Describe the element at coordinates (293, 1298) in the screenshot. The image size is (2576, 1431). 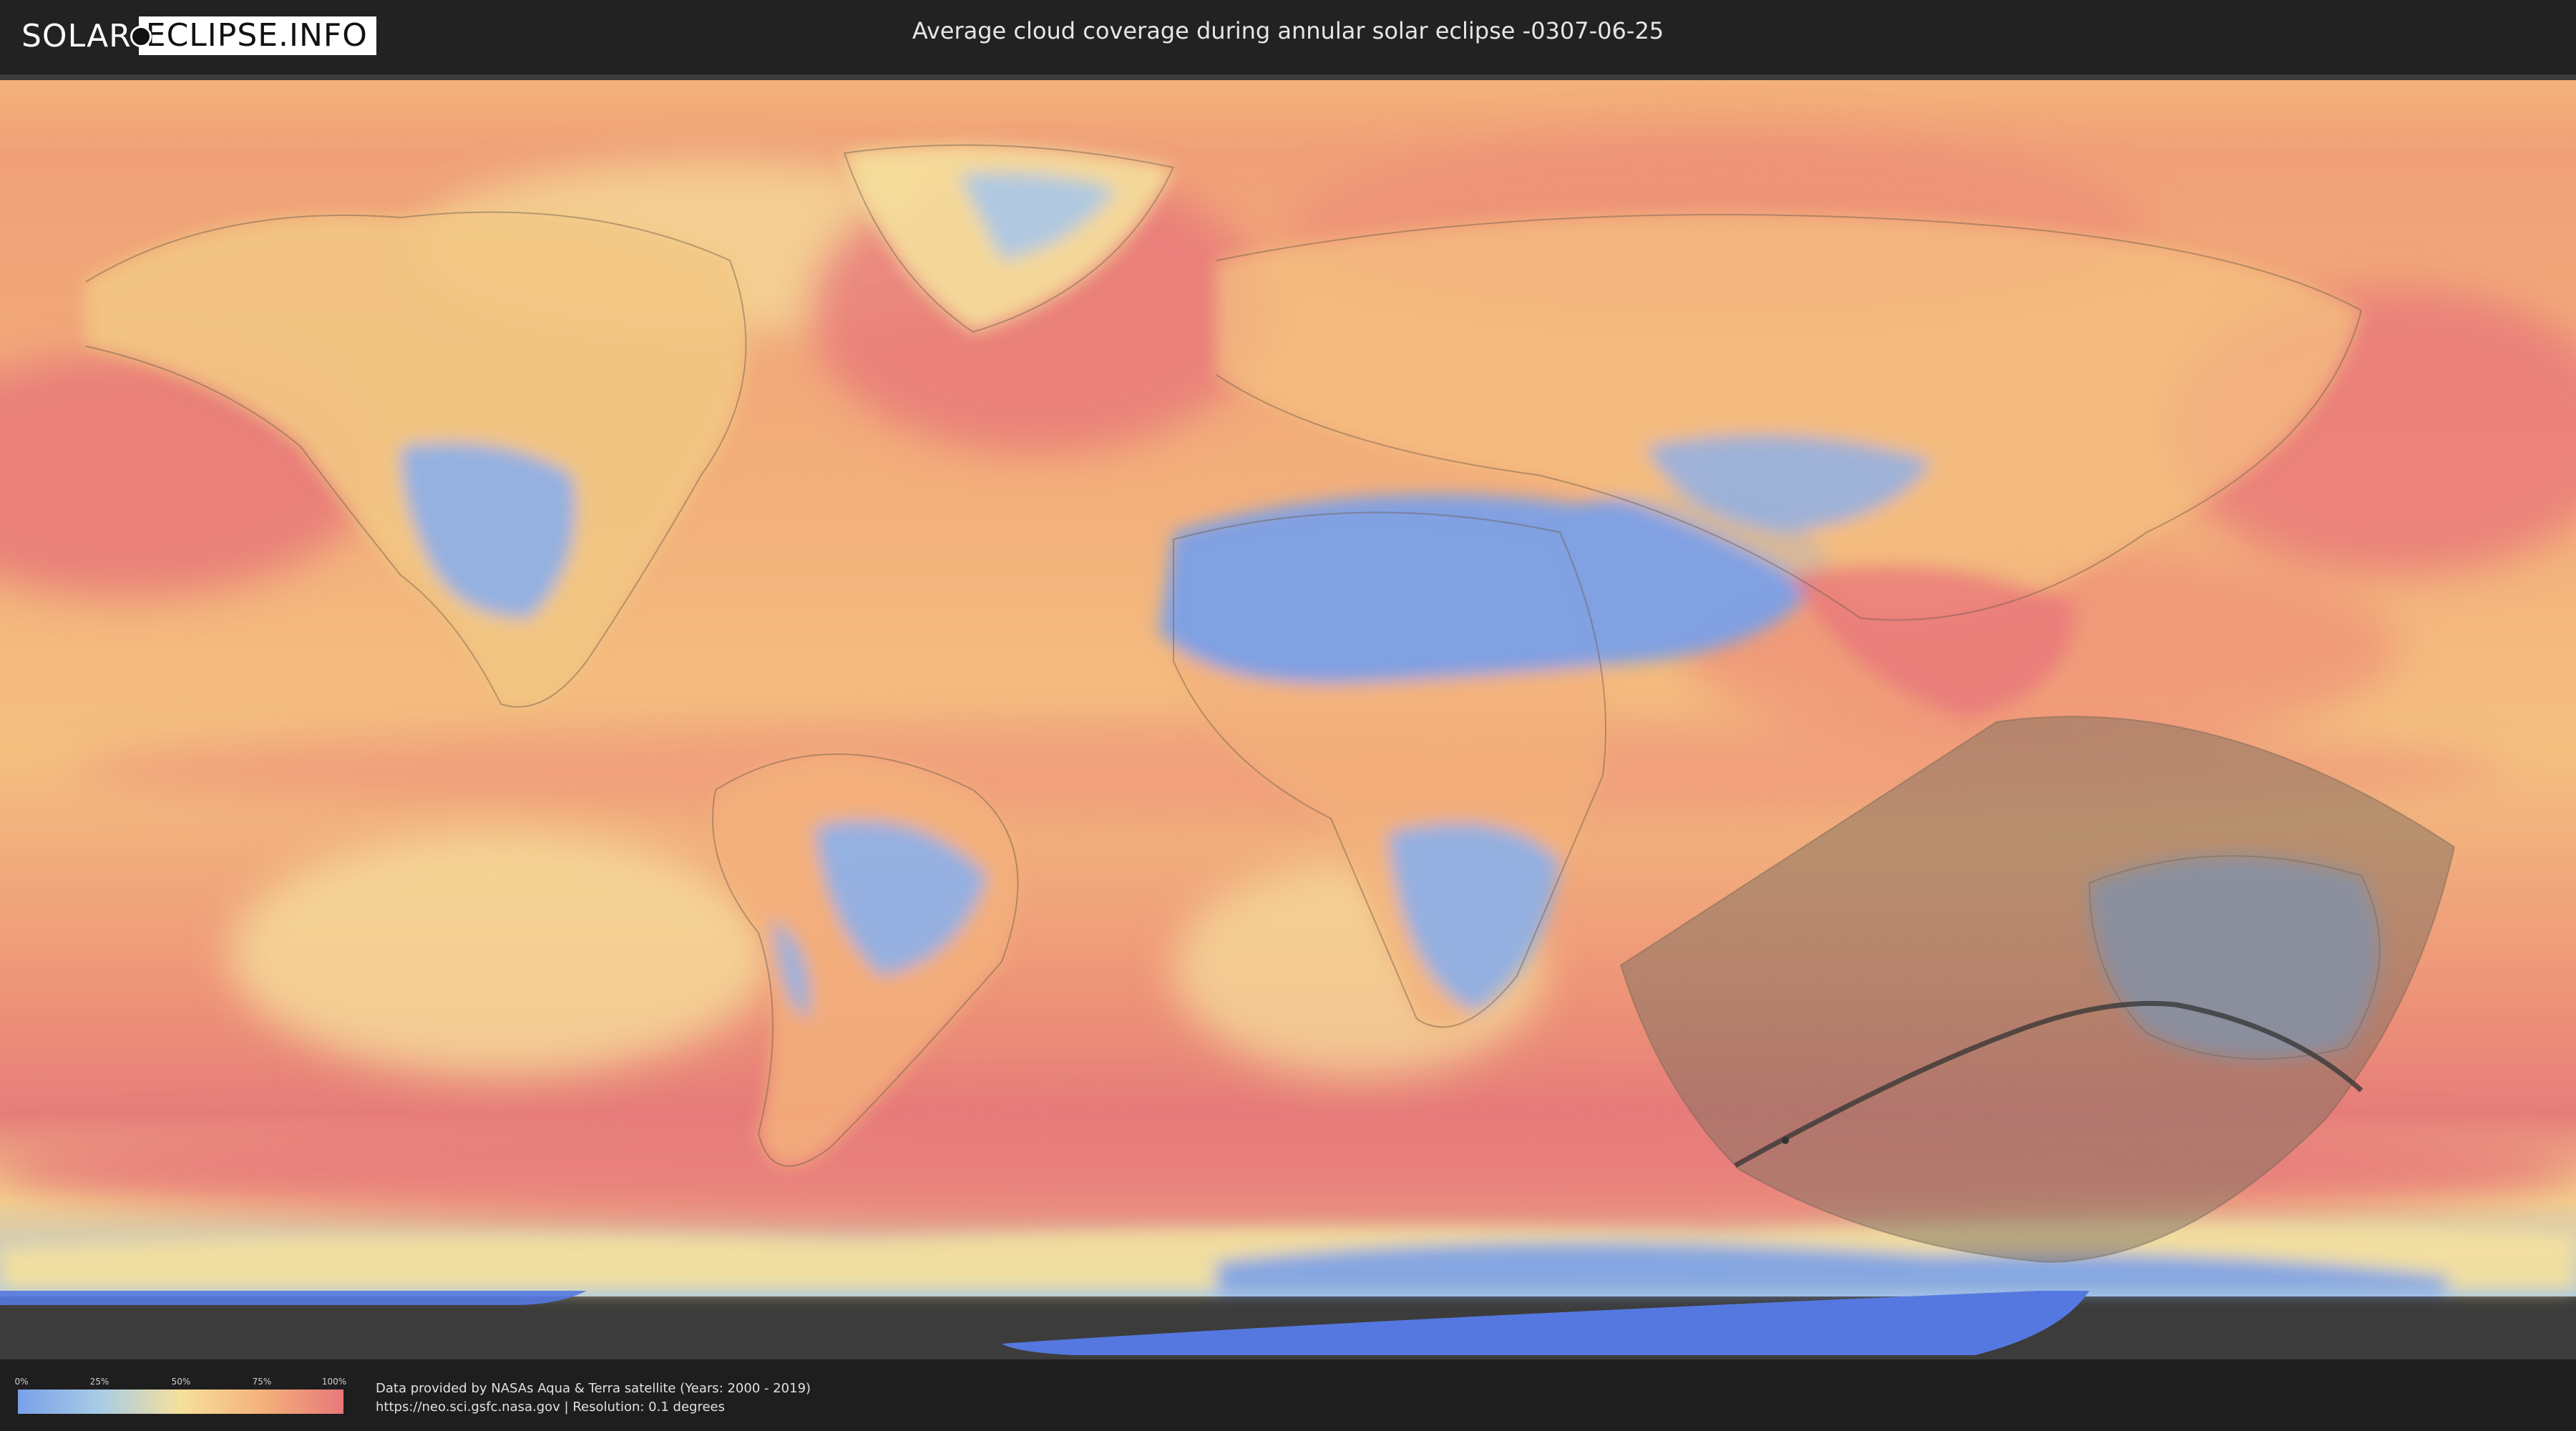
I see `south-polar-edge` at that location.